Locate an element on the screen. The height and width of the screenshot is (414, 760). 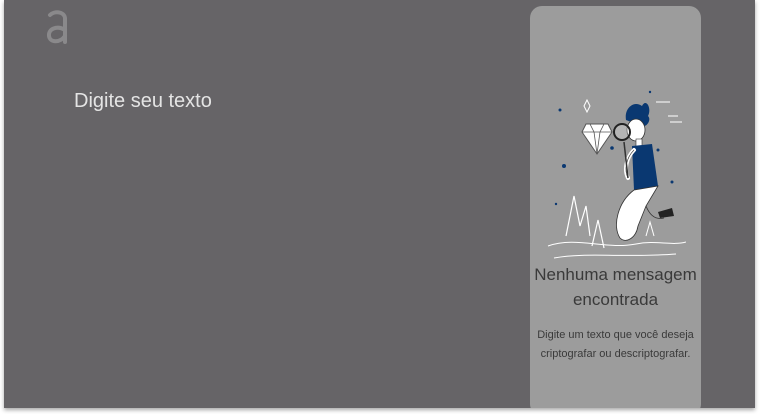
alura-logo-icon is located at coordinates (56, 27).